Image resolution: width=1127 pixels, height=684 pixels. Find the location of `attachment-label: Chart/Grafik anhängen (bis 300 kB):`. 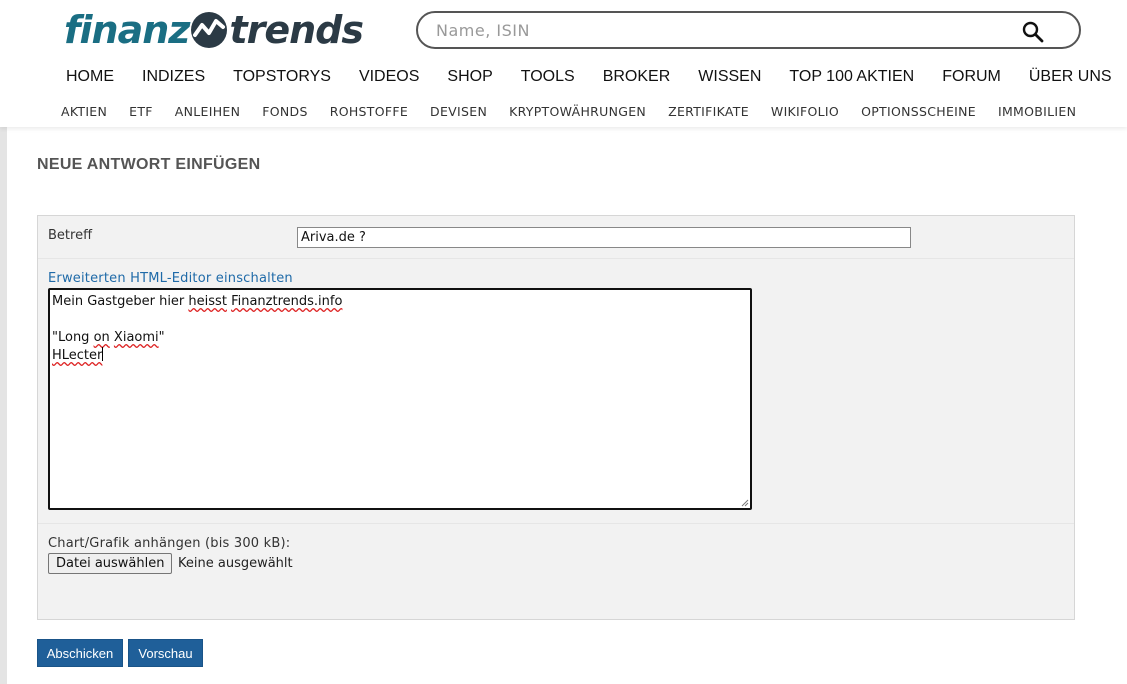

attachment-label: Chart/Grafik anhängen (bis 300 kB): is located at coordinates (169, 543).